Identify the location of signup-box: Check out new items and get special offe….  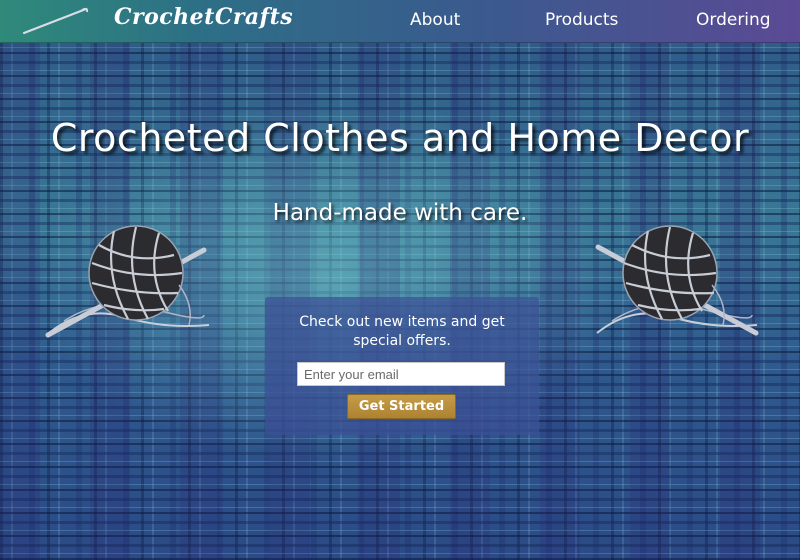
(402, 366).